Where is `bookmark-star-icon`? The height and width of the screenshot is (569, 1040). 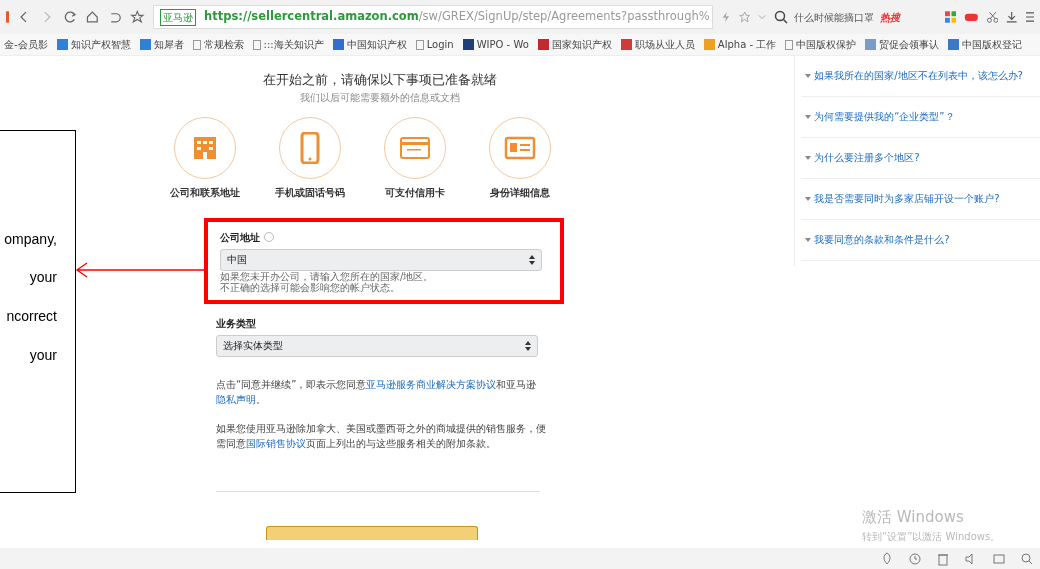 bookmark-star-icon is located at coordinates (744, 17).